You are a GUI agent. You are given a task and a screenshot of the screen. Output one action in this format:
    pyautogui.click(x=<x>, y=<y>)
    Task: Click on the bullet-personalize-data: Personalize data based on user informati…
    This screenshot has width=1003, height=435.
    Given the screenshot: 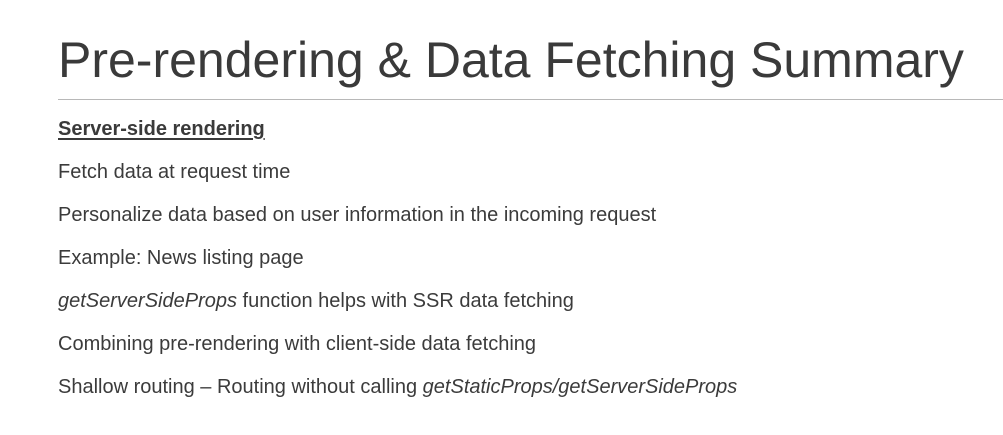 What is the action you would take?
    pyautogui.click(x=357, y=215)
    